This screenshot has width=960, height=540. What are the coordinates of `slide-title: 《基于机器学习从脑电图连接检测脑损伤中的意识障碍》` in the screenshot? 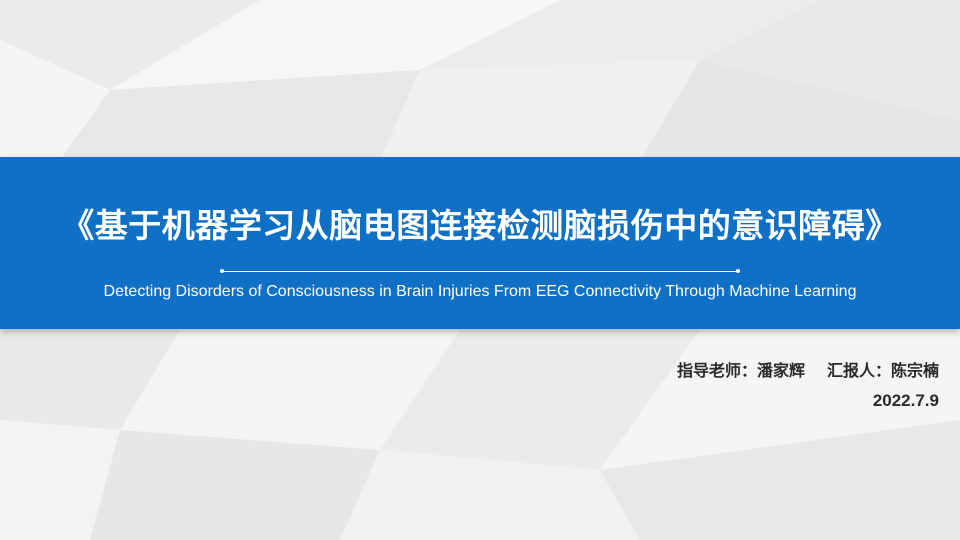 It's located at (480, 225).